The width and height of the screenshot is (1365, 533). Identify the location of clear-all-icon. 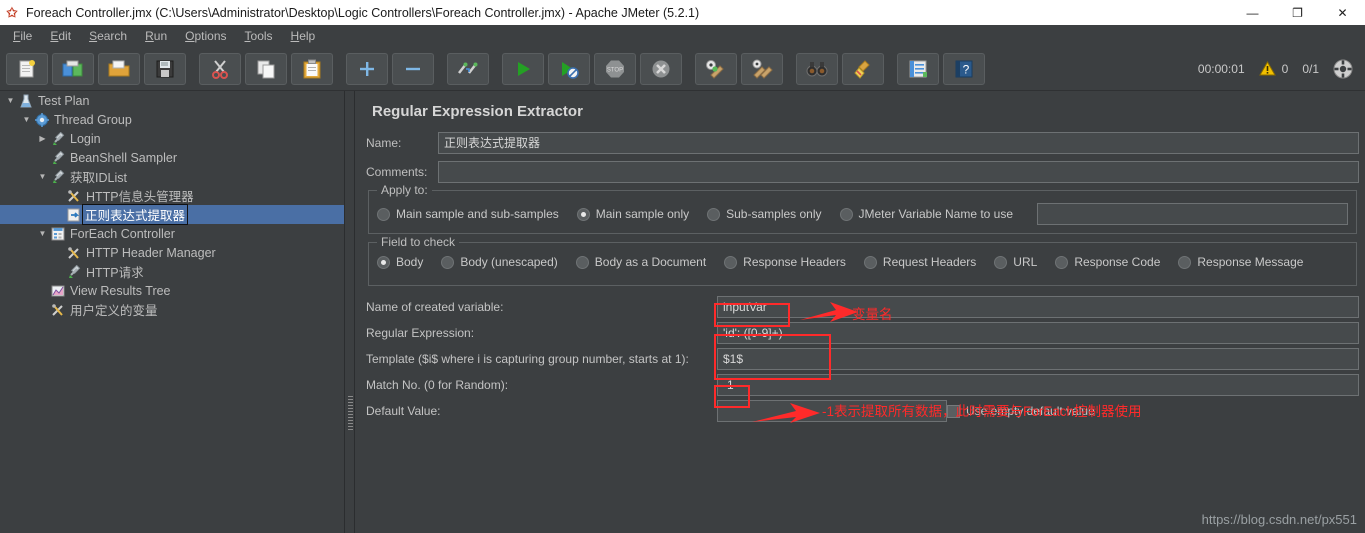
(762, 68).